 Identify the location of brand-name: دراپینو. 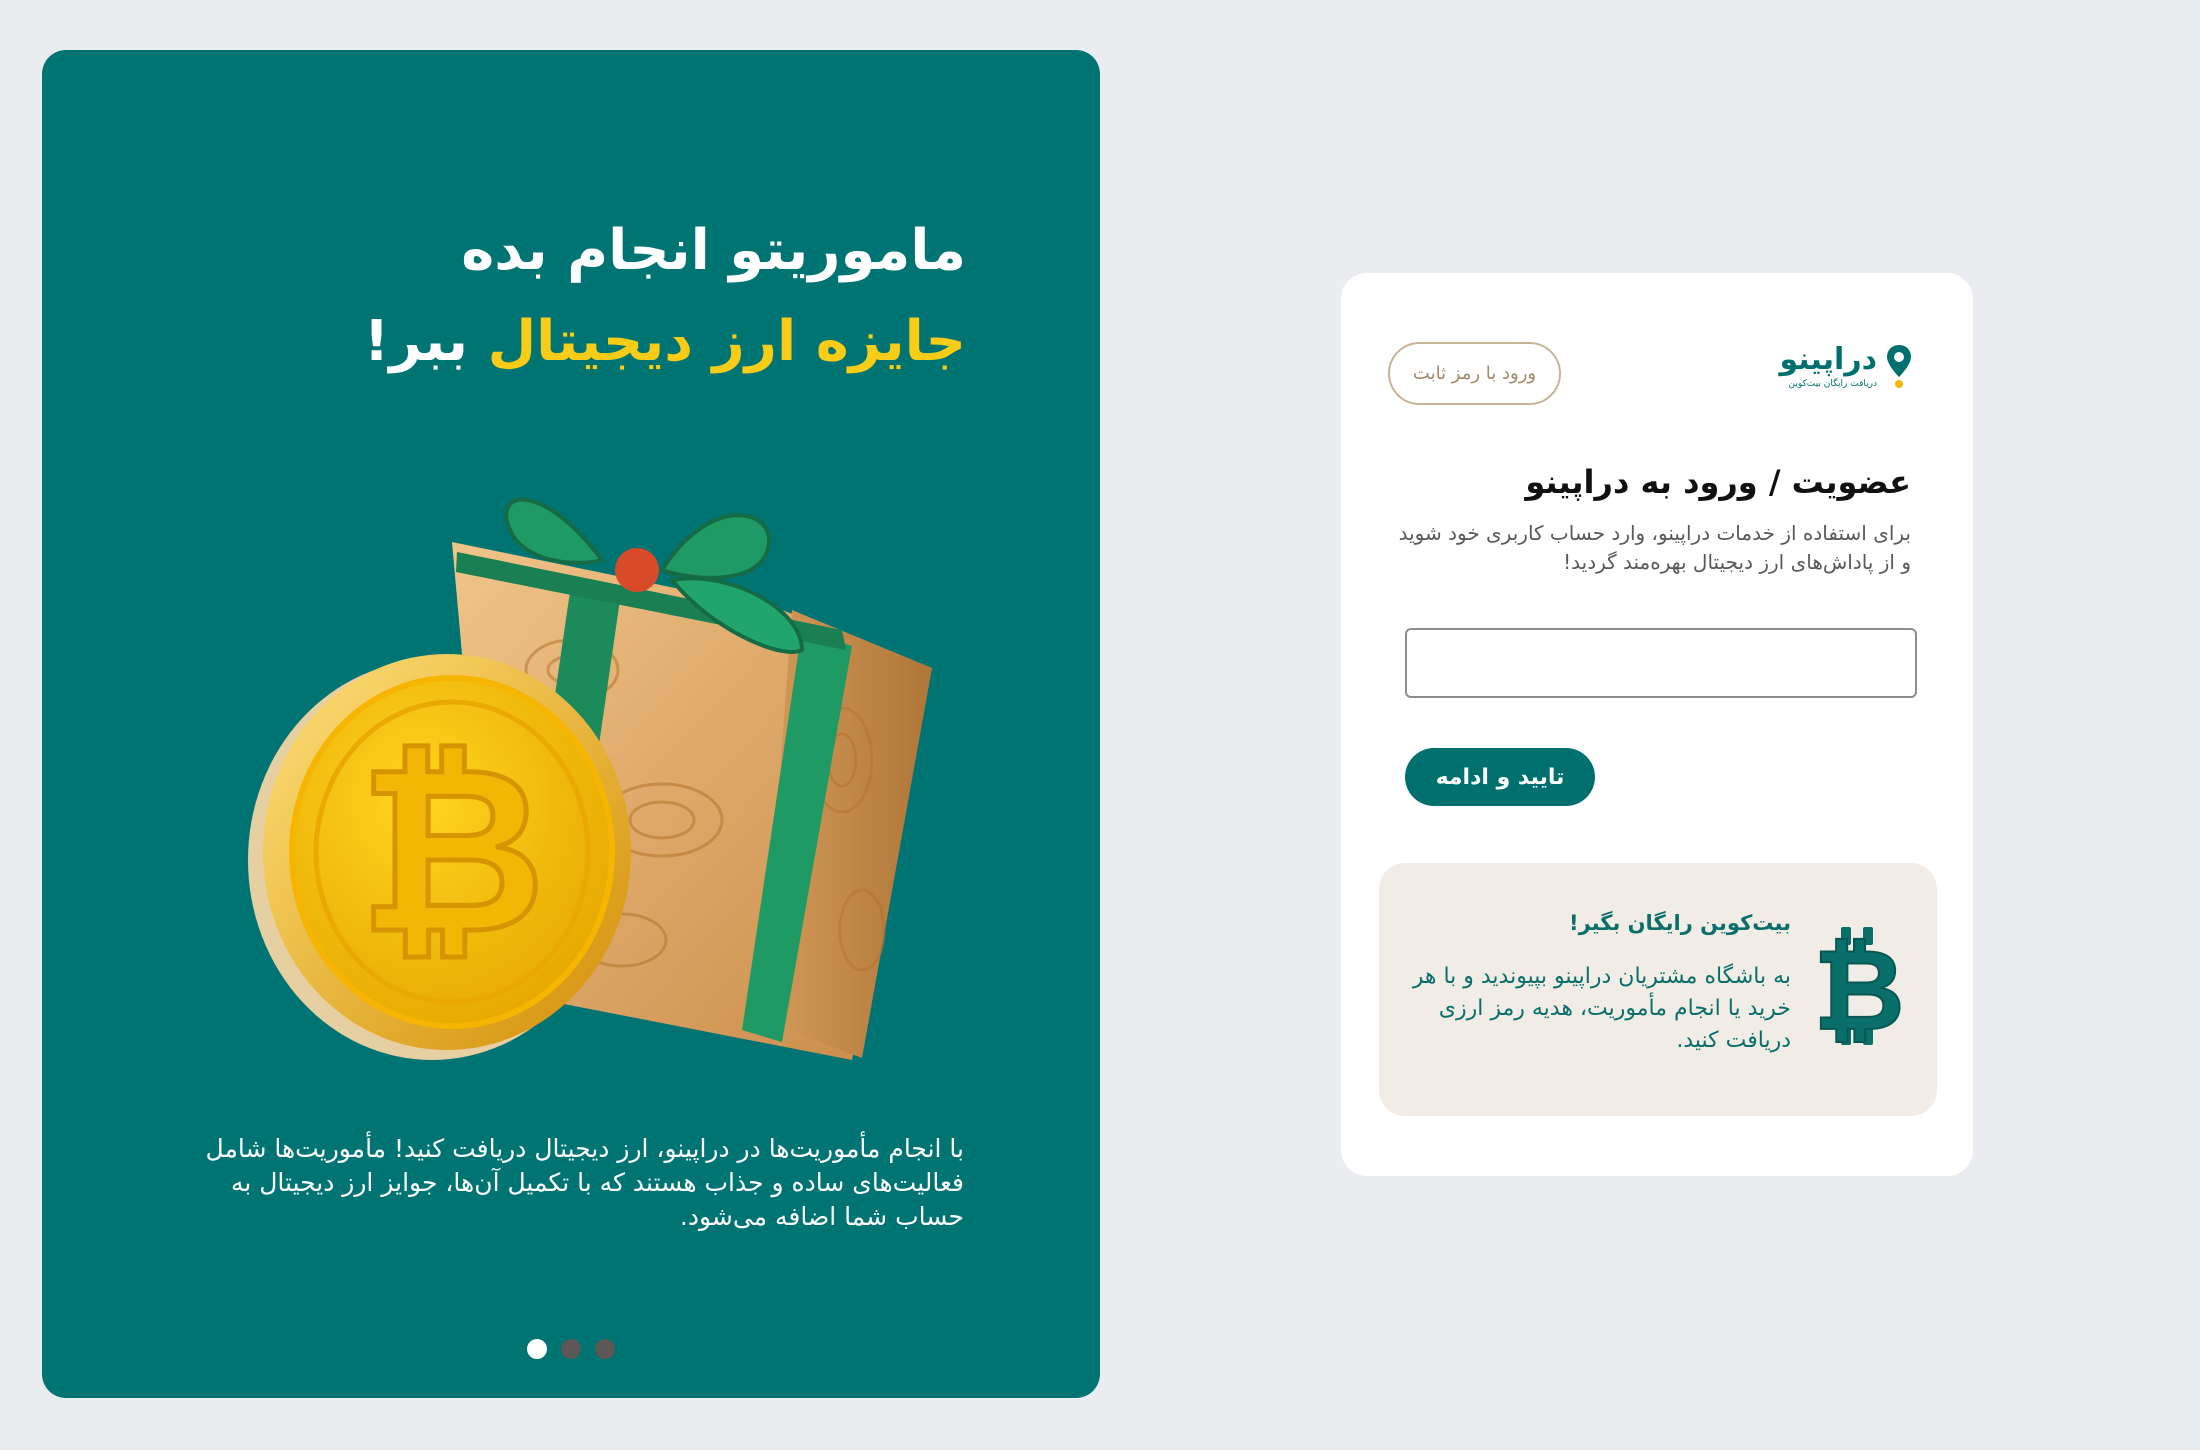
(1828, 359).